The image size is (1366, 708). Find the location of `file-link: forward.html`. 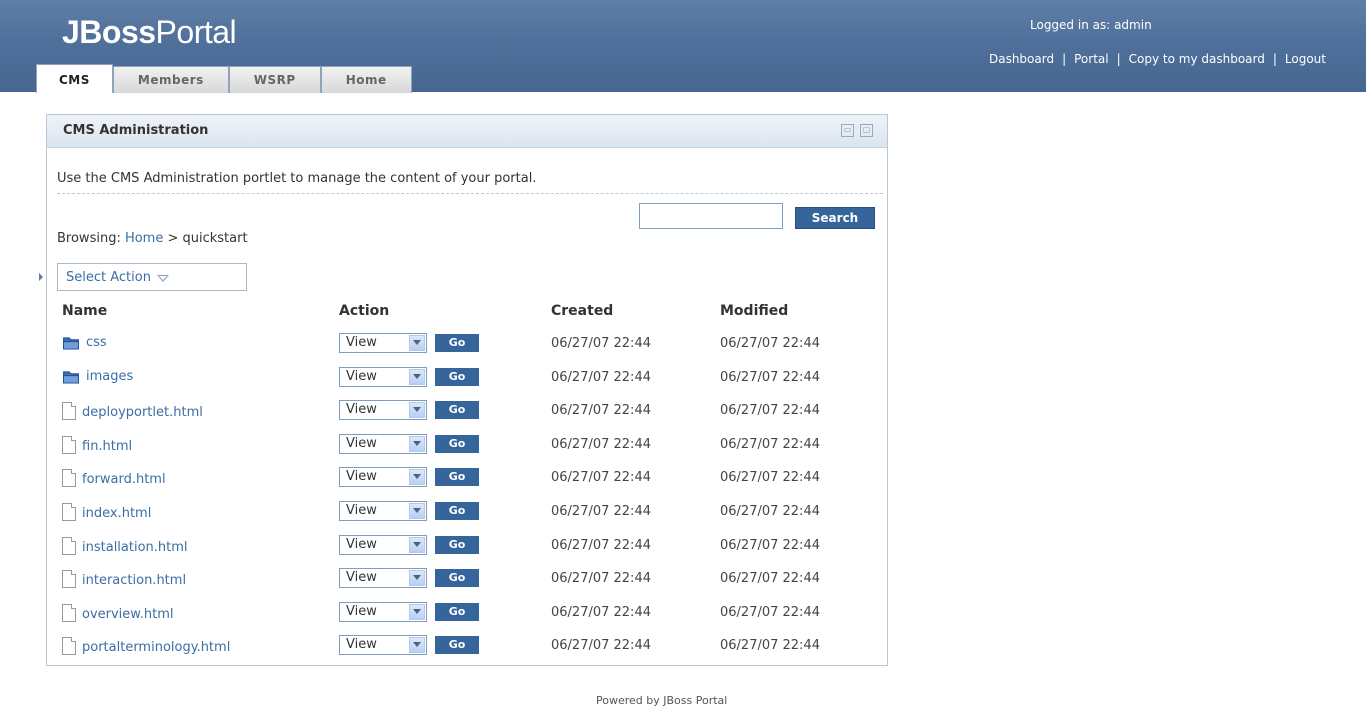

file-link: forward.html is located at coordinates (124, 479).